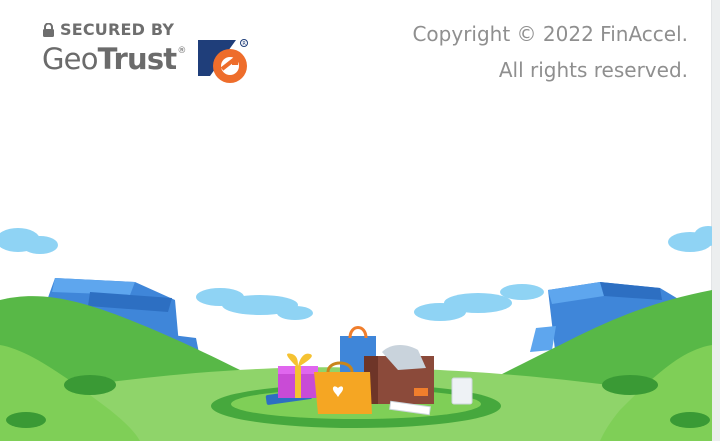 This screenshot has width=720, height=441. Describe the element at coordinates (29, 241) in the screenshot. I see `cloud-left` at that location.